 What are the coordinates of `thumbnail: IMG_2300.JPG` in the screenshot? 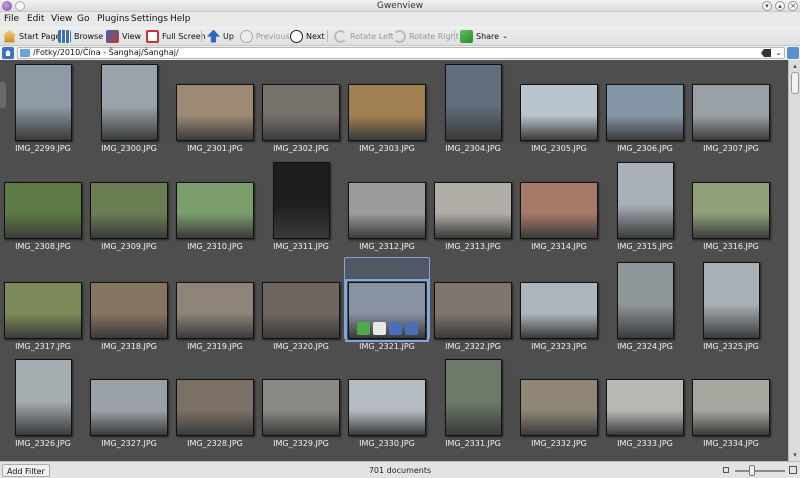 It's located at (129, 109).